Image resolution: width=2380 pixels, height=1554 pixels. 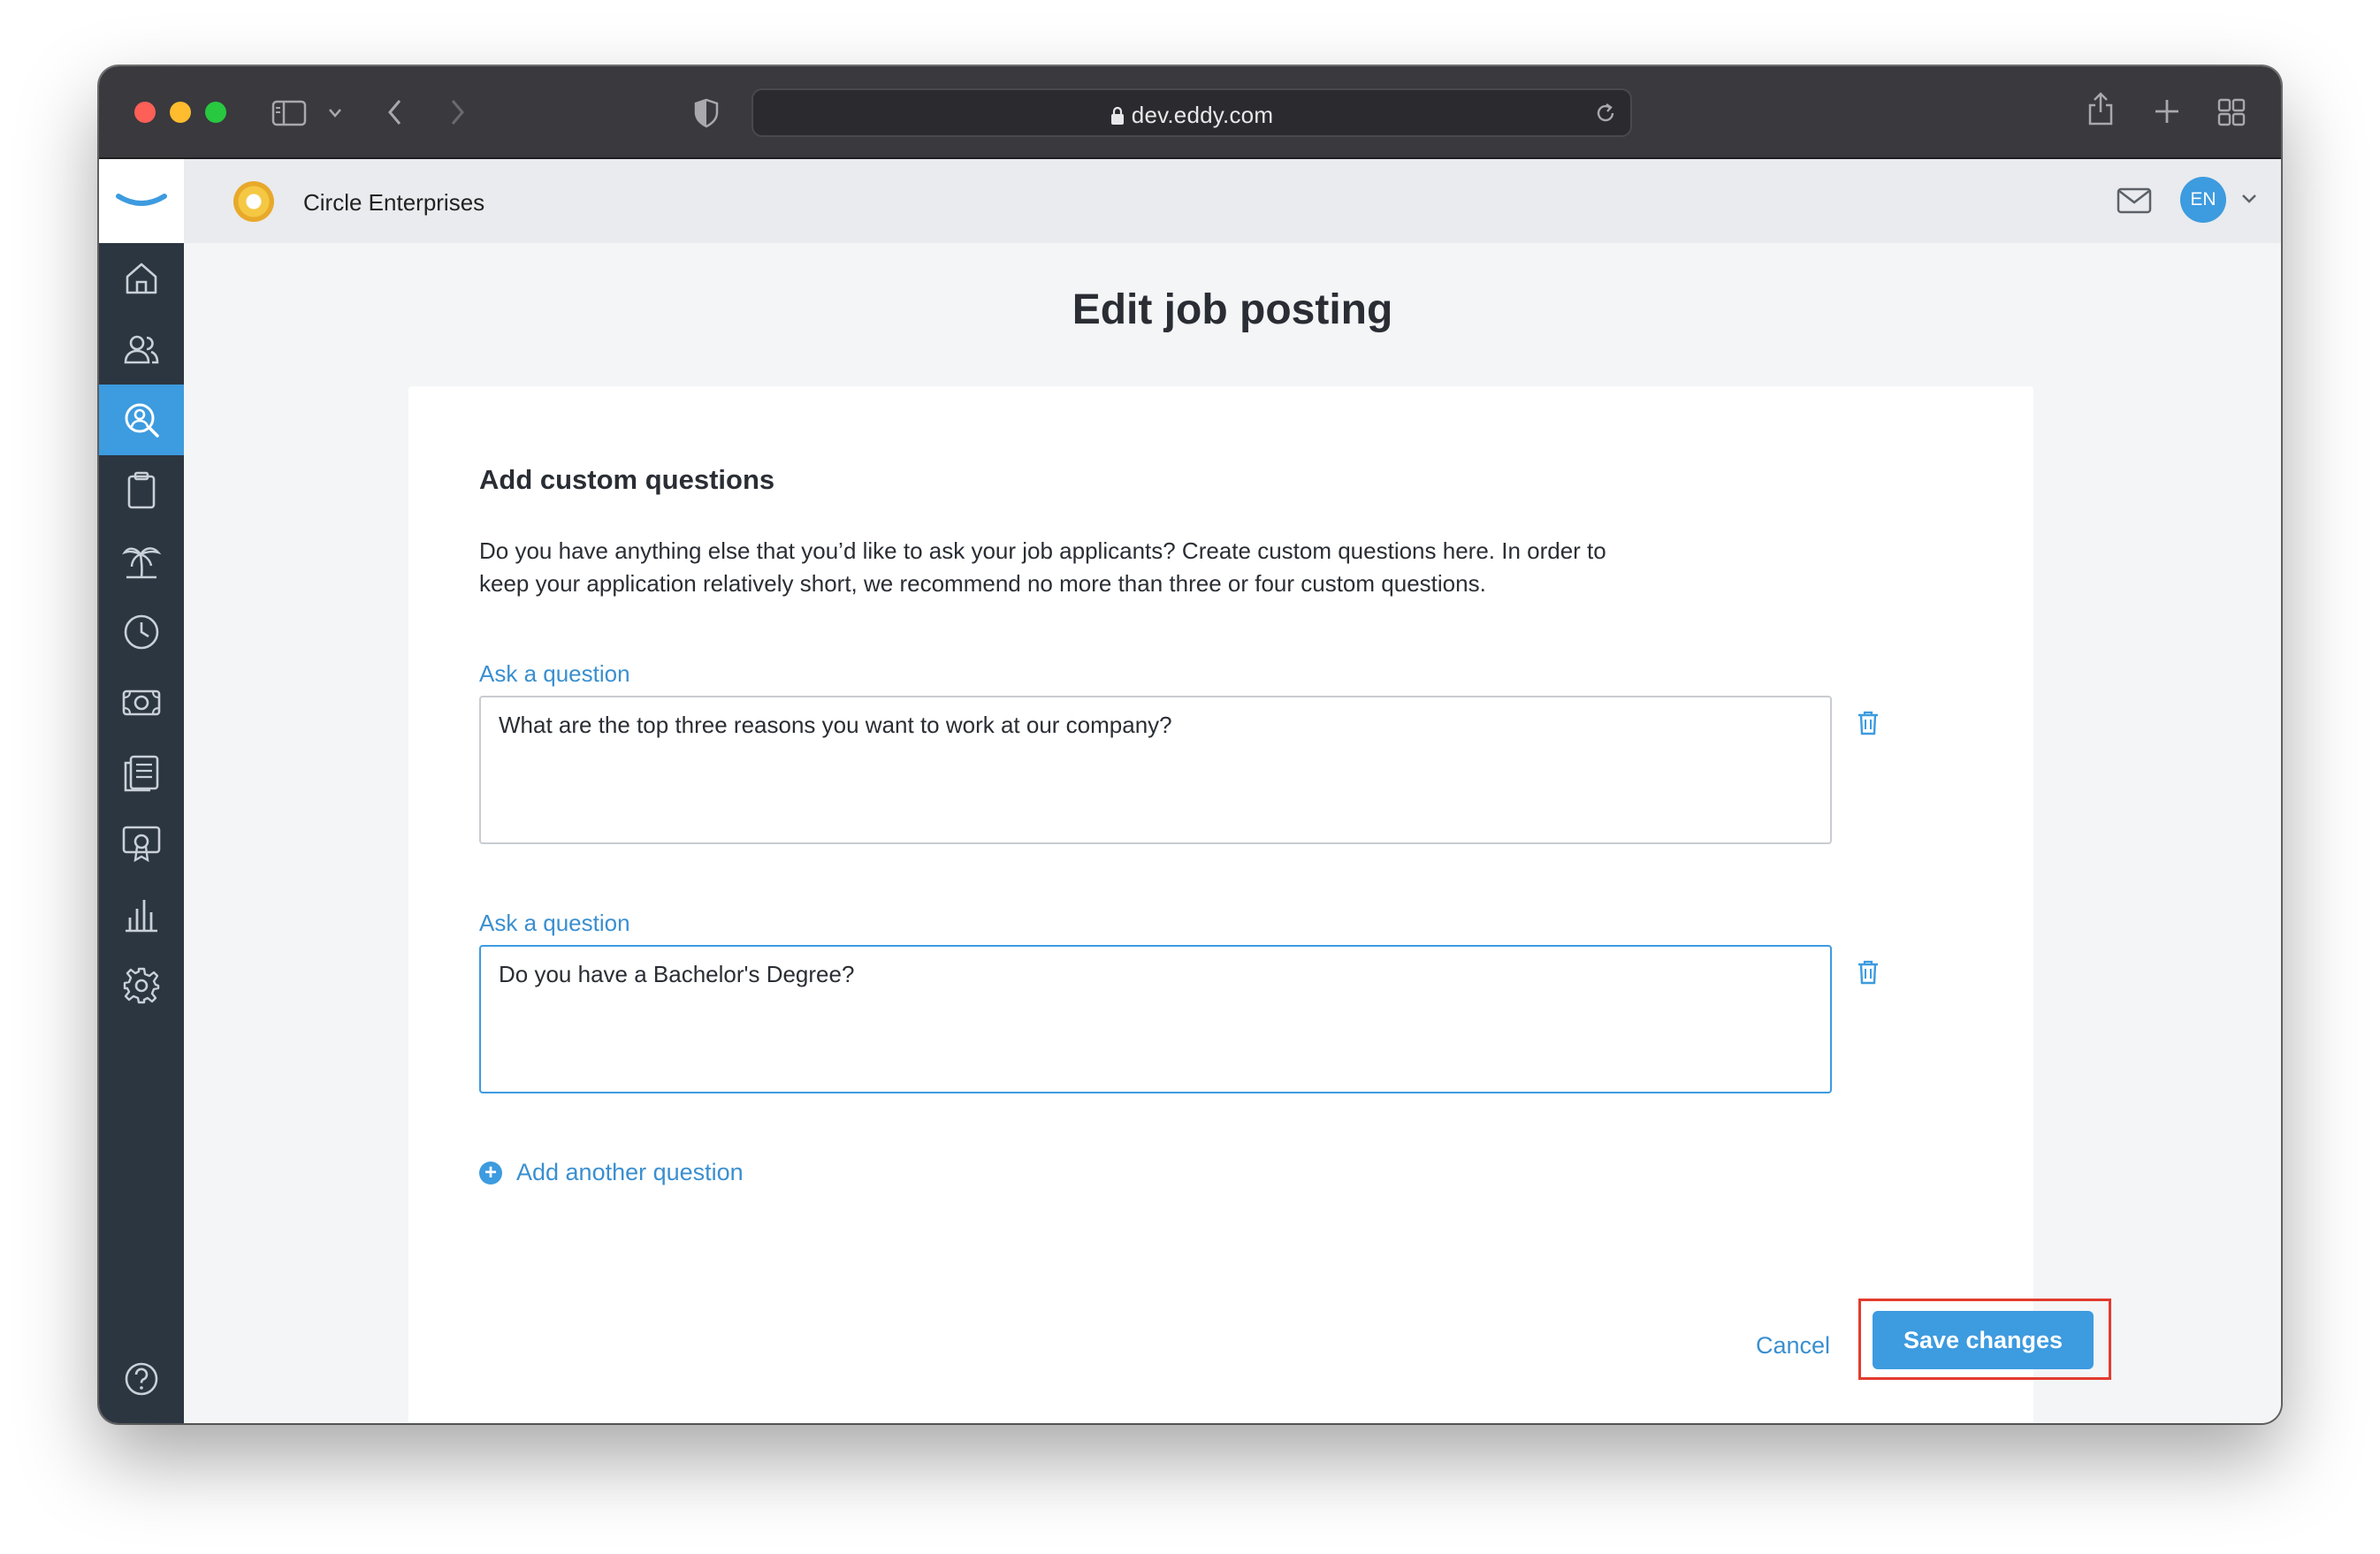 What do you see at coordinates (253, 201) in the screenshot?
I see `company-logo` at bounding box center [253, 201].